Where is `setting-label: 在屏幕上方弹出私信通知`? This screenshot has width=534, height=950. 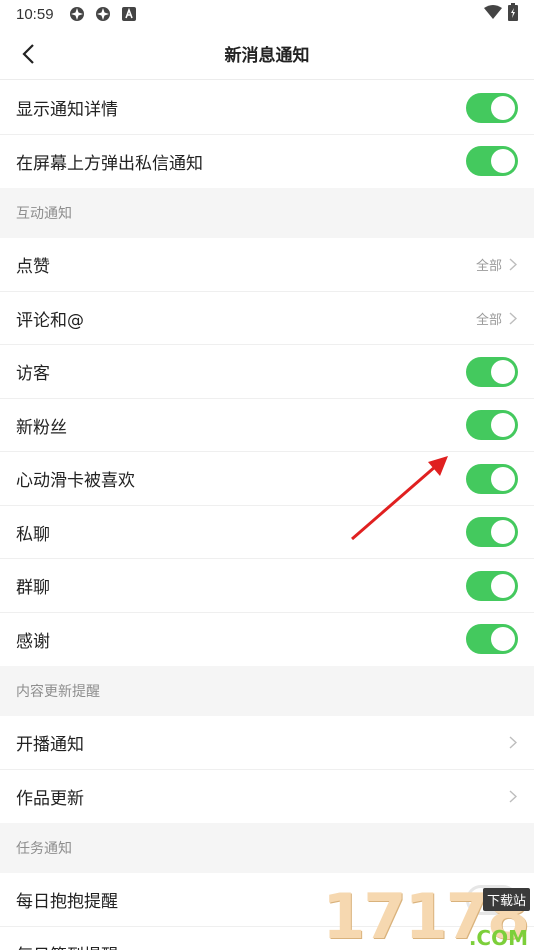
setting-label: 在屏幕上方弹出私信通知 is located at coordinates (109, 163).